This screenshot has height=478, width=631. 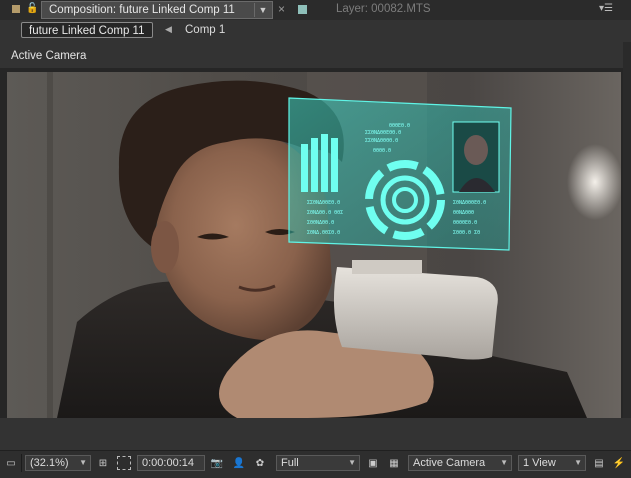 I want to click on svg-text: ΣΘΘΘ.Θ ΣΘ, so click(x=466, y=233).